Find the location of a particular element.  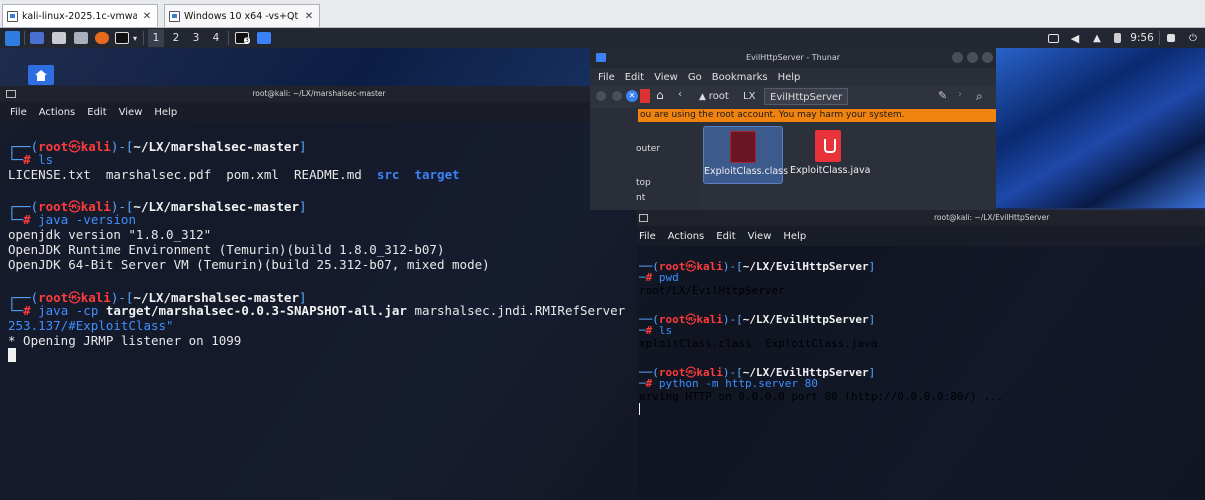

sidebar-item-recent: nt is located at coordinates (640, 198).